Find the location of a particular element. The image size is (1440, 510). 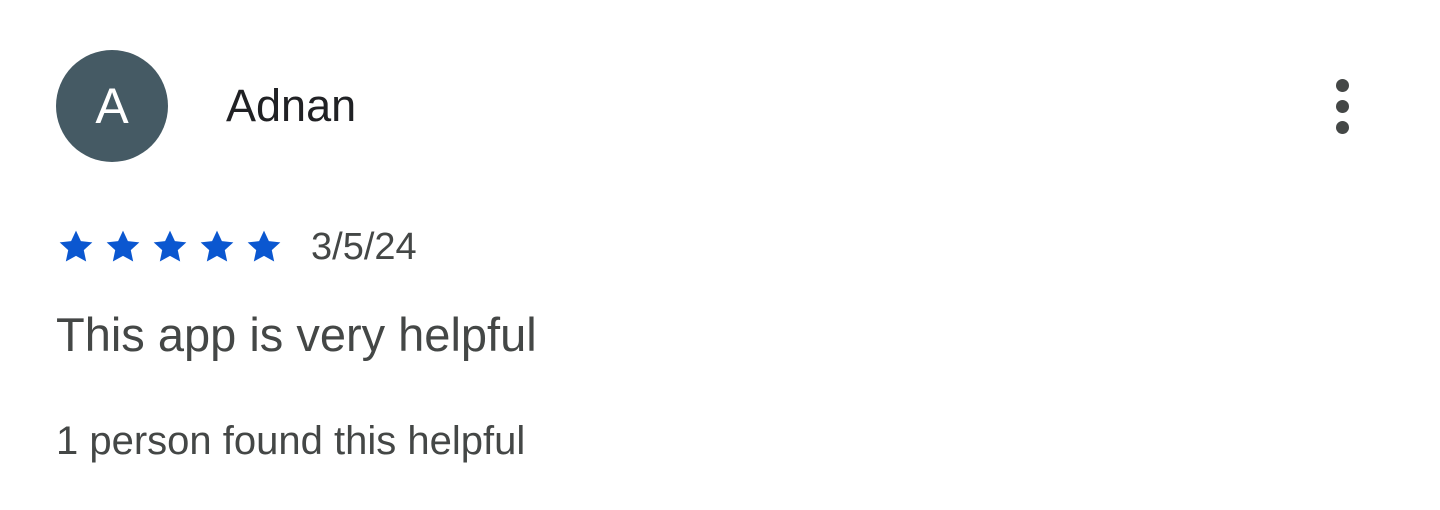

helpful-count: 1 person found this helpful is located at coordinates (291, 441).